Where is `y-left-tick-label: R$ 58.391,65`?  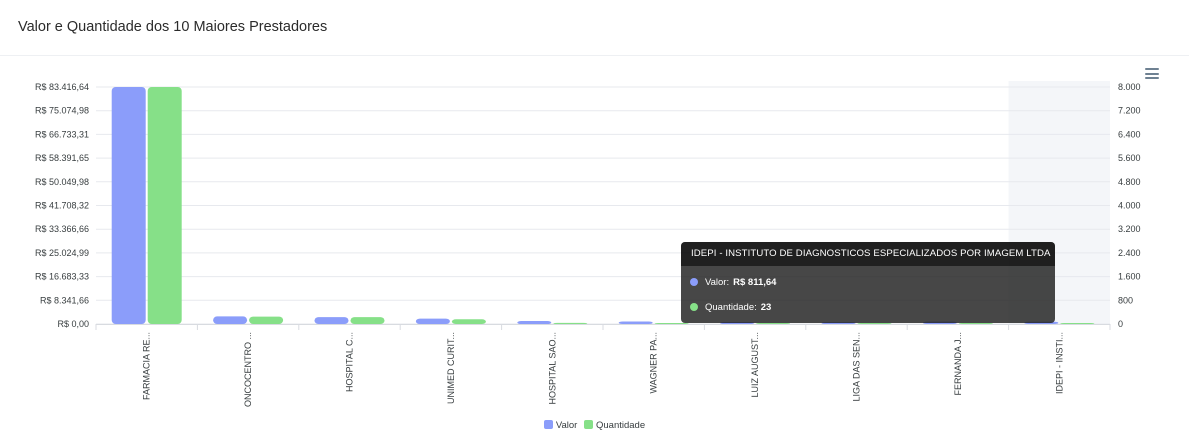
y-left-tick-label: R$ 58.391,65 is located at coordinates (62, 158).